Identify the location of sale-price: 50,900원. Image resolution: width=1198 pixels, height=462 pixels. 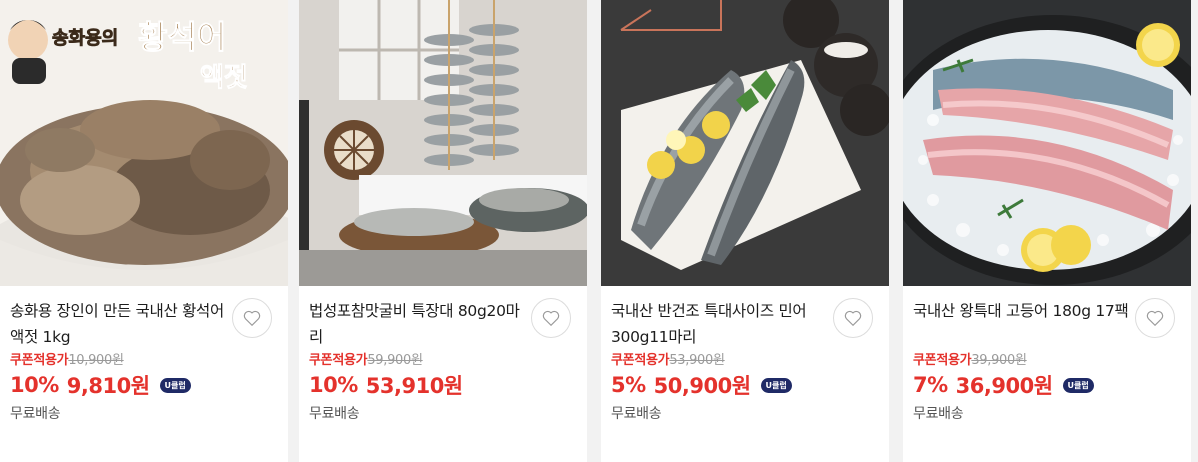
(702, 386).